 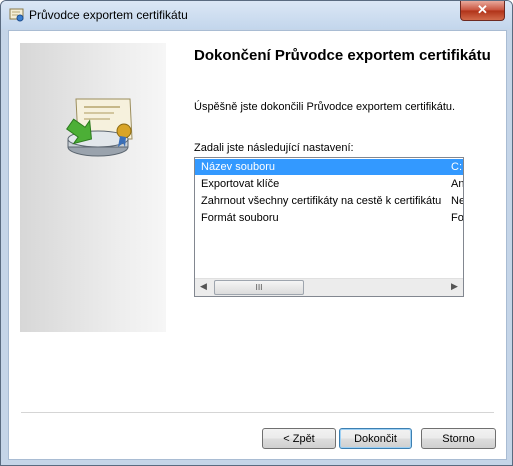 I want to click on window-title: Průvodce exportem certifikátu, so click(x=108, y=15).